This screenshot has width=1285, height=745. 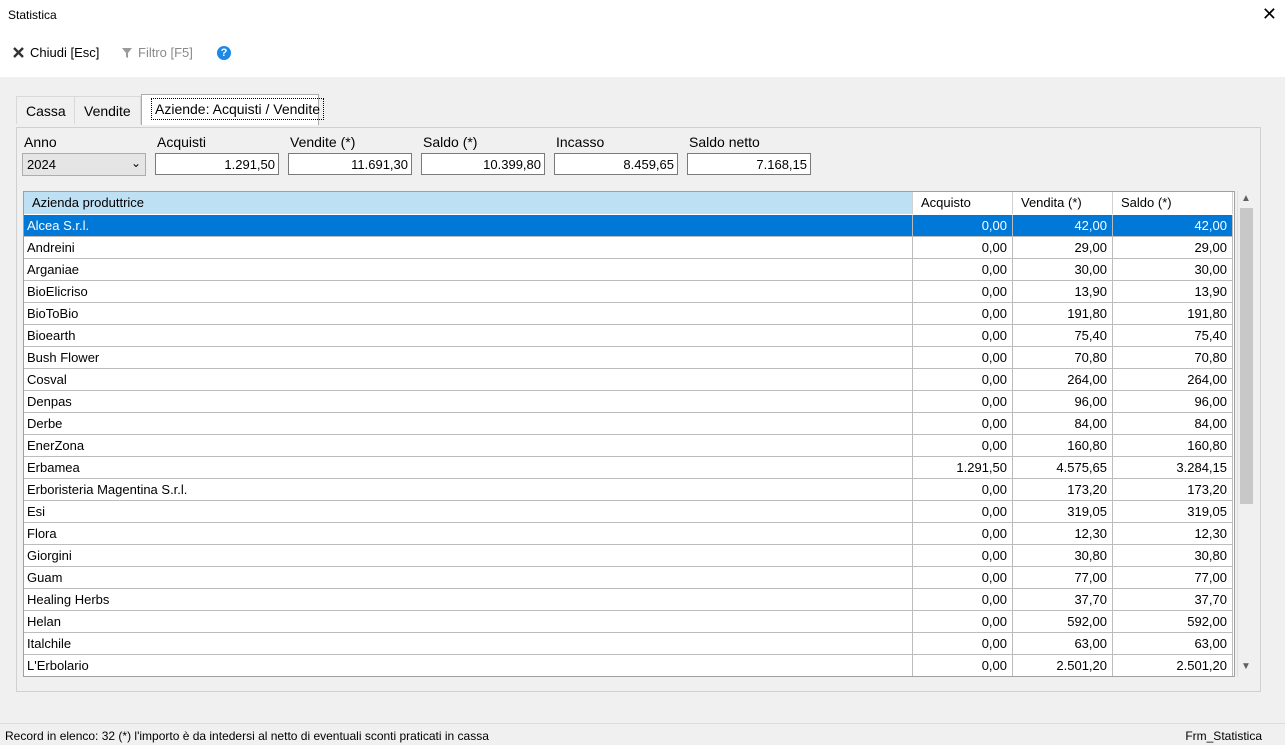 What do you see at coordinates (1063, 248) in the screenshot?
I see `vendita-cell: 29,00` at bounding box center [1063, 248].